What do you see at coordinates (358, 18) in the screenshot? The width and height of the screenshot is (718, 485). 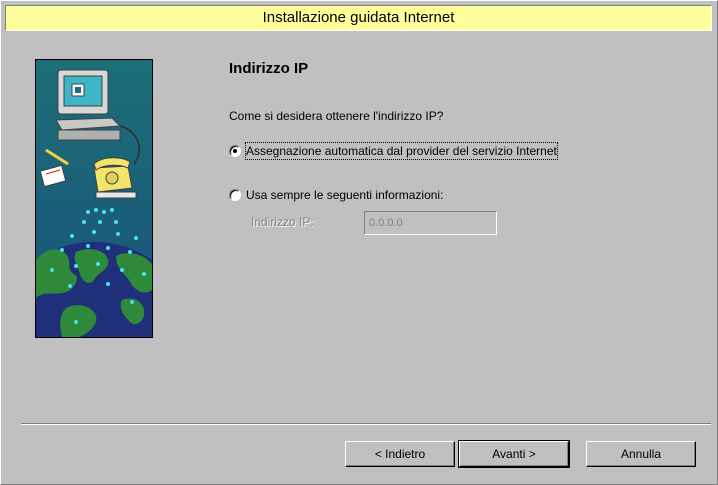 I see `window-title: Installazione guidata Internet` at bounding box center [358, 18].